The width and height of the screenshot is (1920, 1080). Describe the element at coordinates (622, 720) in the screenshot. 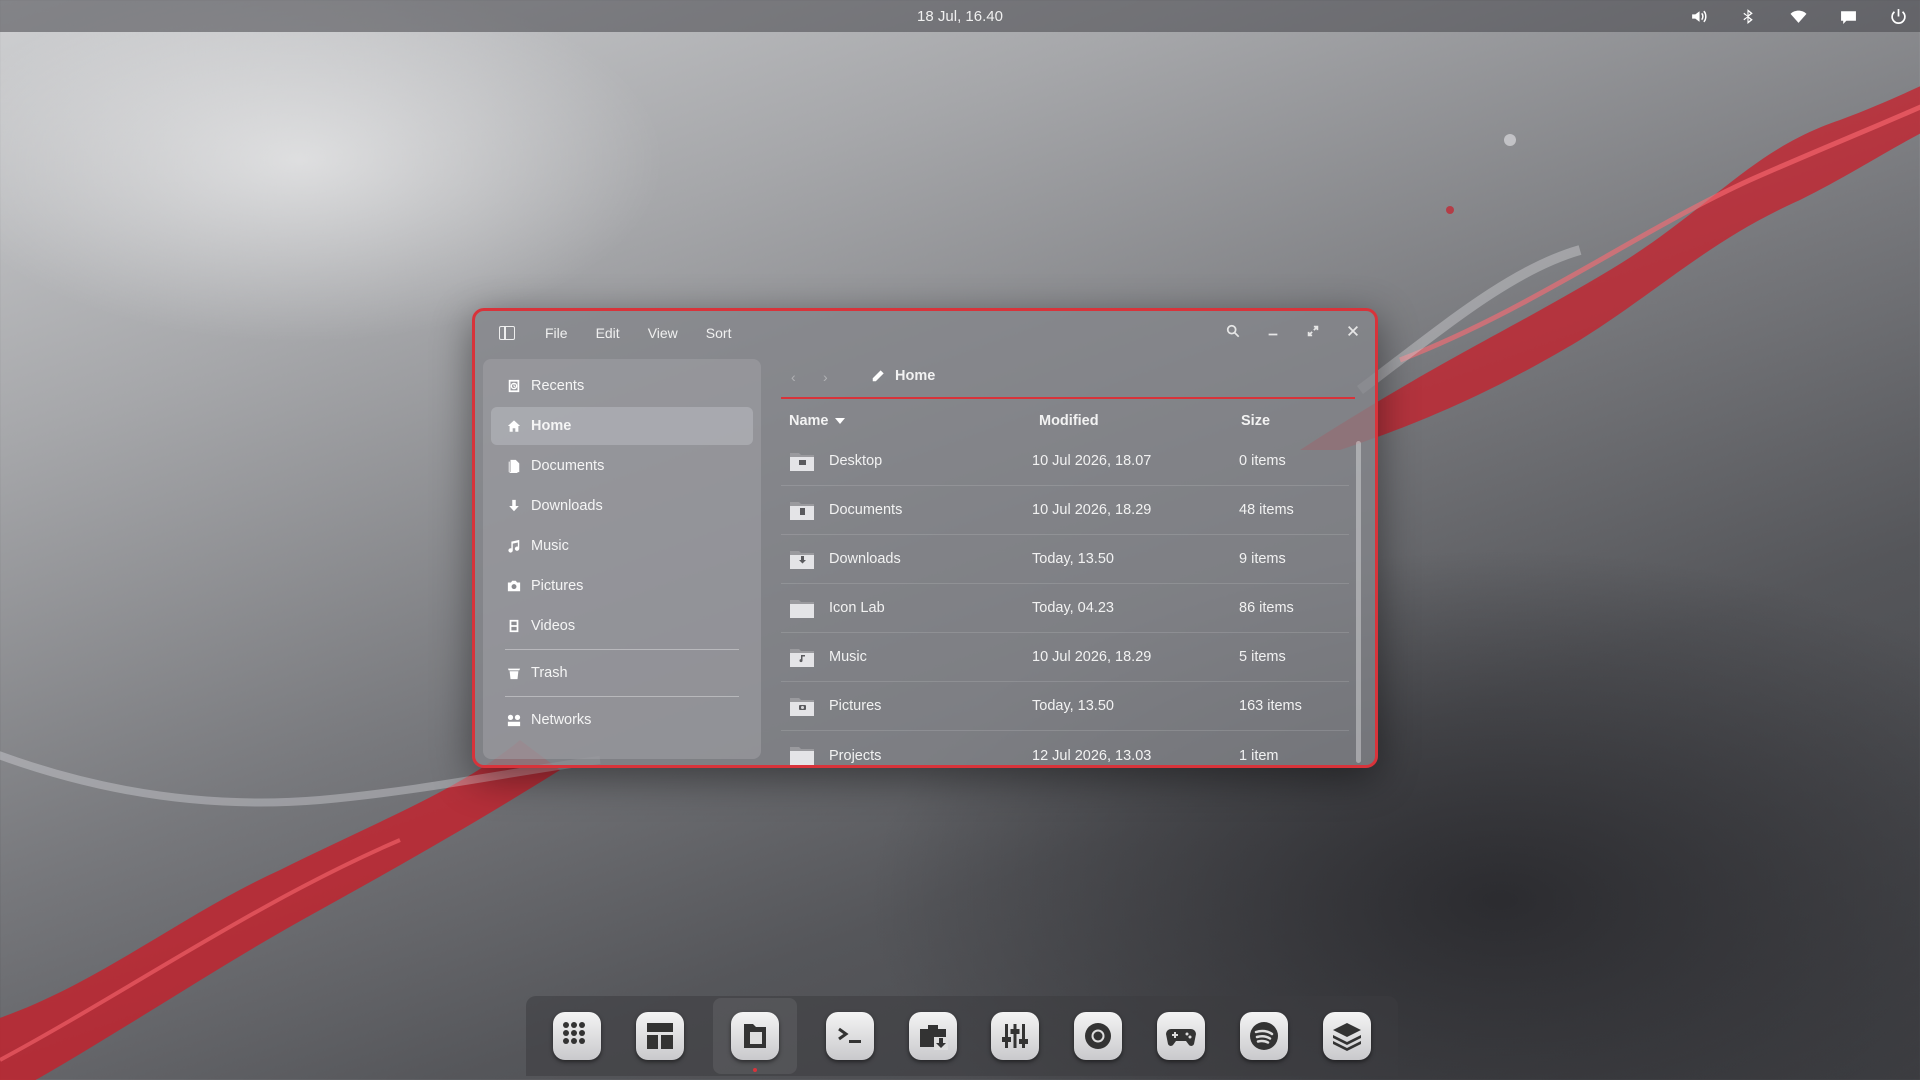

I see `sidebar-item-networks: Networks` at that location.